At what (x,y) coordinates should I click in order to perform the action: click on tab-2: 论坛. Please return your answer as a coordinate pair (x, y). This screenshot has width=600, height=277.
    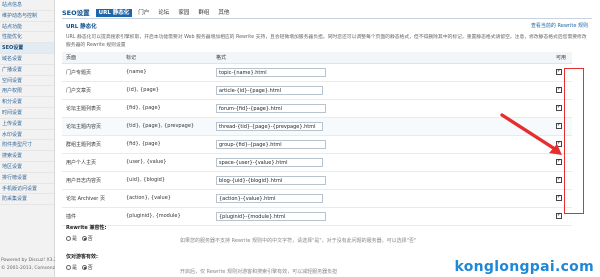
    Looking at the image, I should click on (163, 13).